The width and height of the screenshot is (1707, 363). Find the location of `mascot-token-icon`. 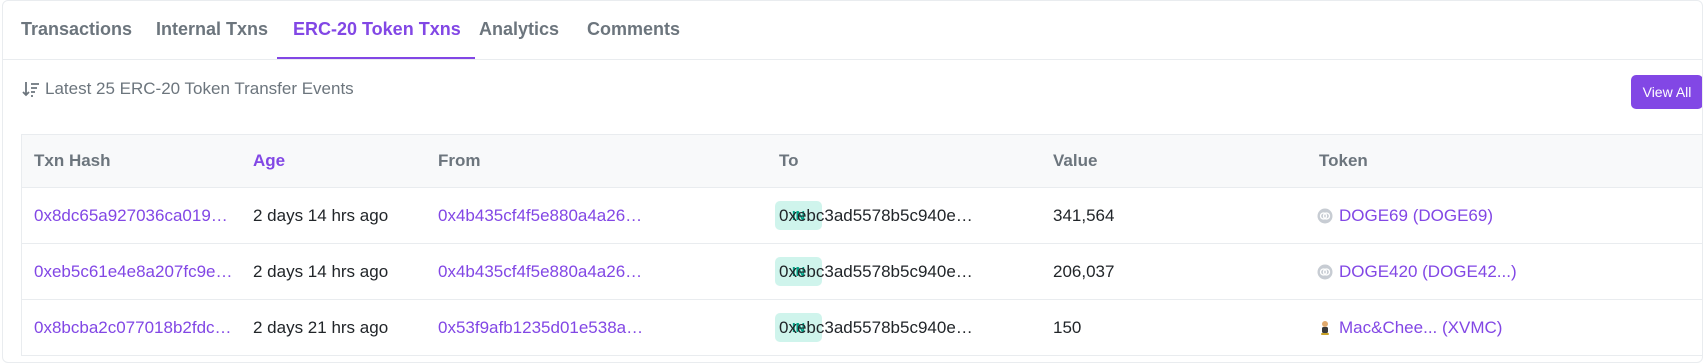

mascot-token-icon is located at coordinates (1325, 327).